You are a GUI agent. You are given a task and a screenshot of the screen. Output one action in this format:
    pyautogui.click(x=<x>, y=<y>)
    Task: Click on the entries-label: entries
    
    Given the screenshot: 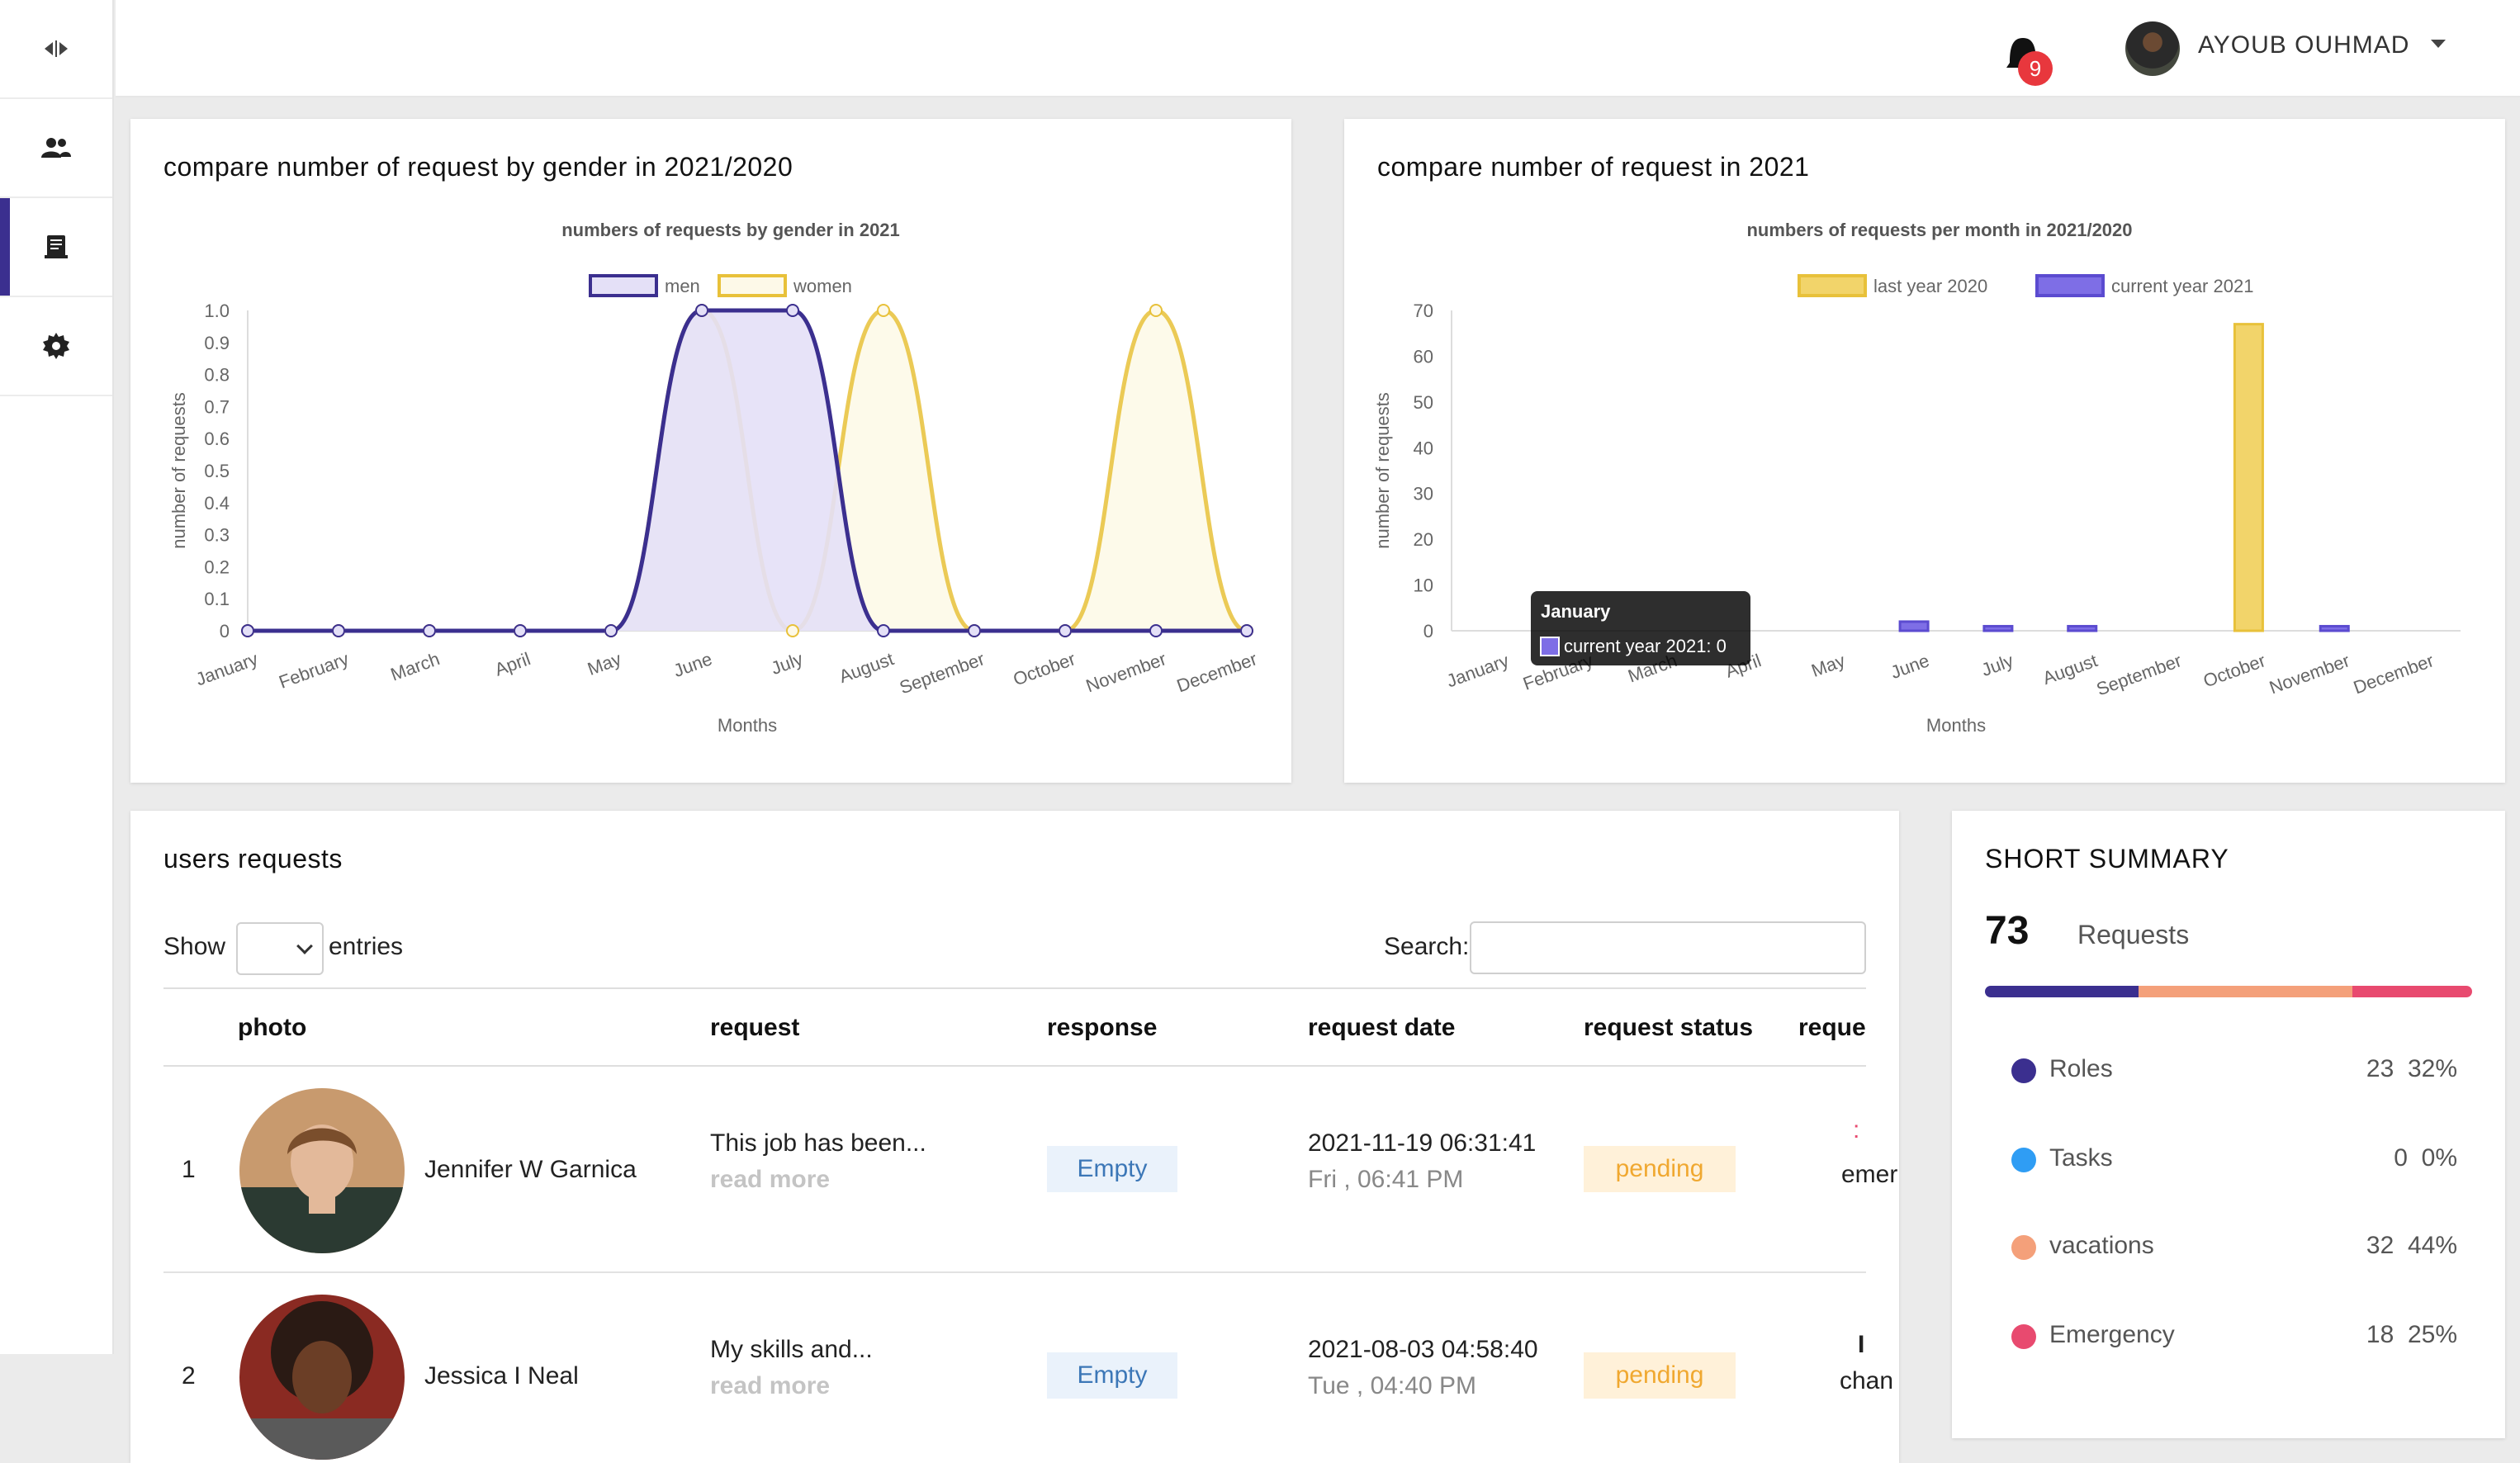 What is the action you would take?
    pyautogui.click(x=366, y=946)
    